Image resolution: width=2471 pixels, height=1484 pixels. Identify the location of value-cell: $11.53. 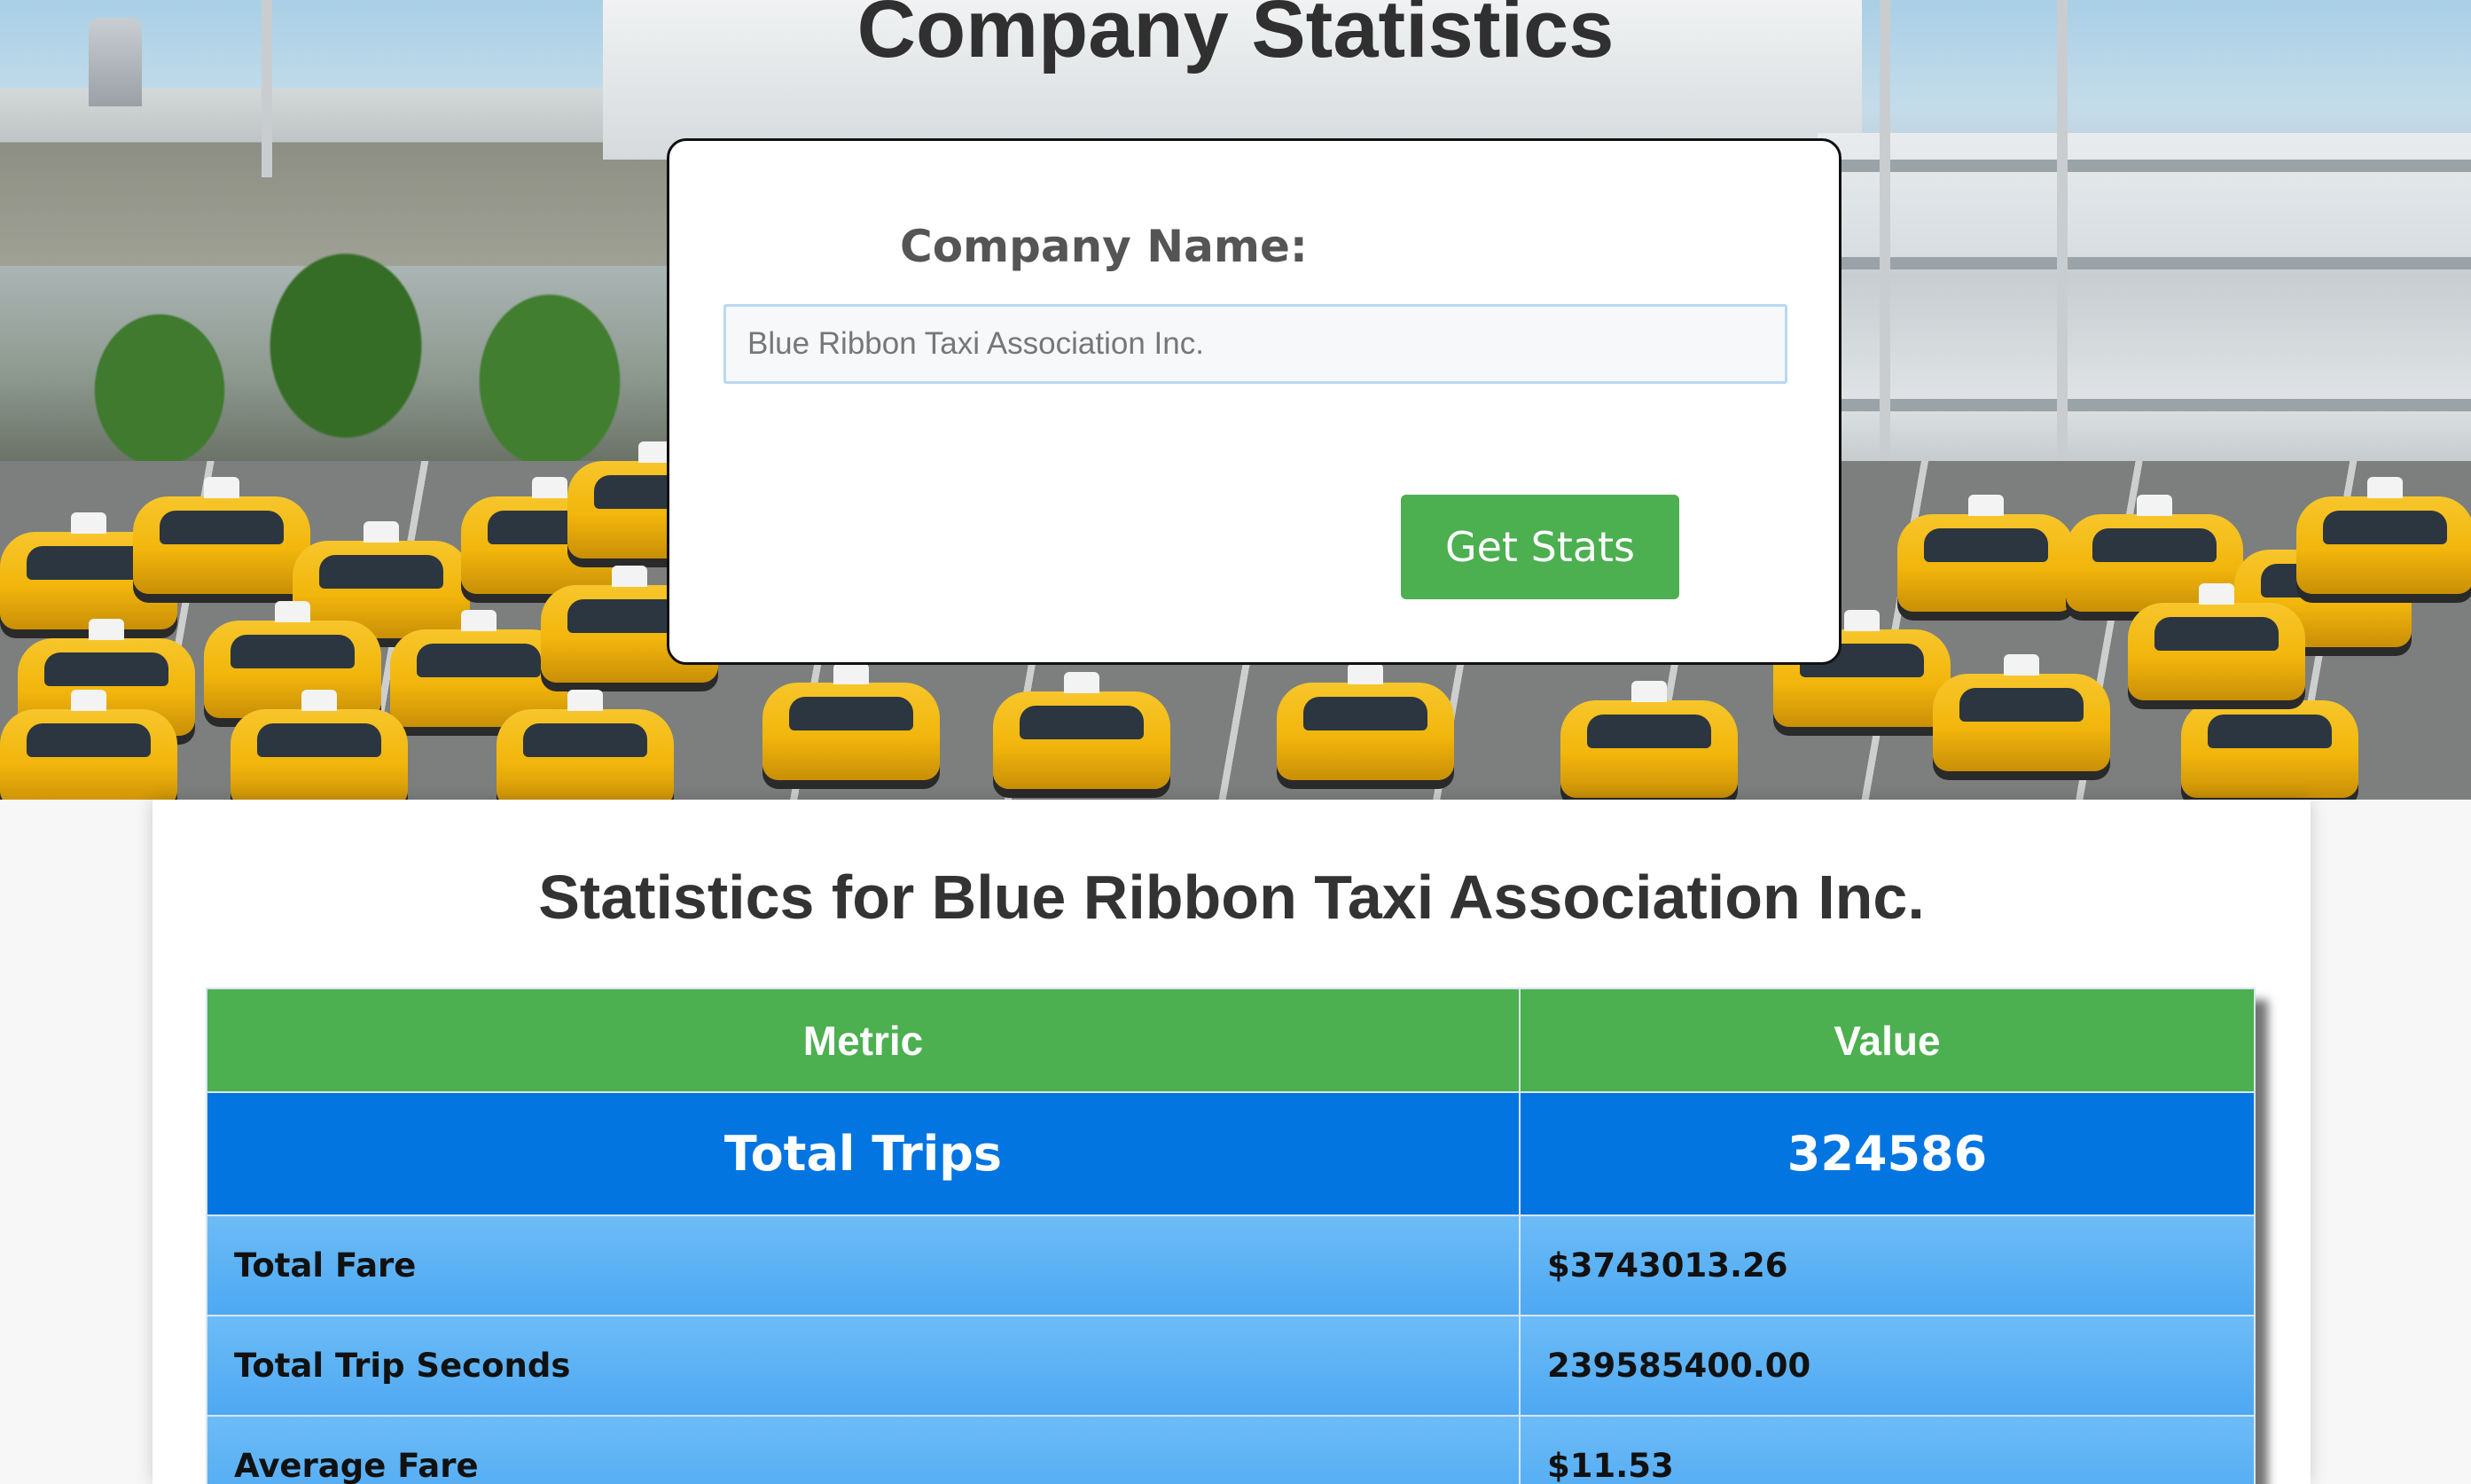
(1888, 1449).